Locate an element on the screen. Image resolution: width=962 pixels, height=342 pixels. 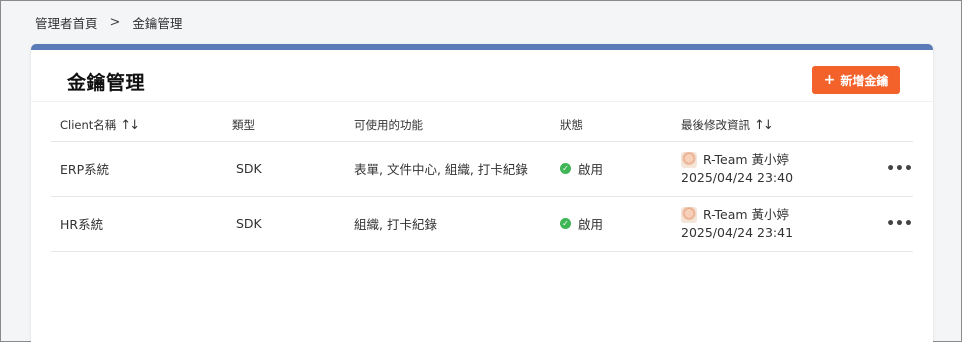
breadcrumb: 管理者首頁 > 金鑰管理 is located at coordinates (108, 22).